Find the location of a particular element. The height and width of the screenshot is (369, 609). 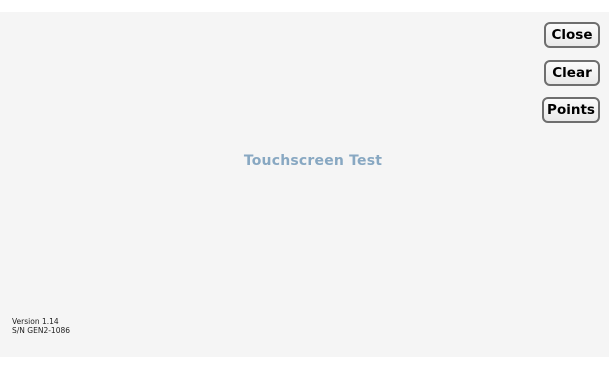

page-title: Touchscreen Test is located at coordinates (313, 161).